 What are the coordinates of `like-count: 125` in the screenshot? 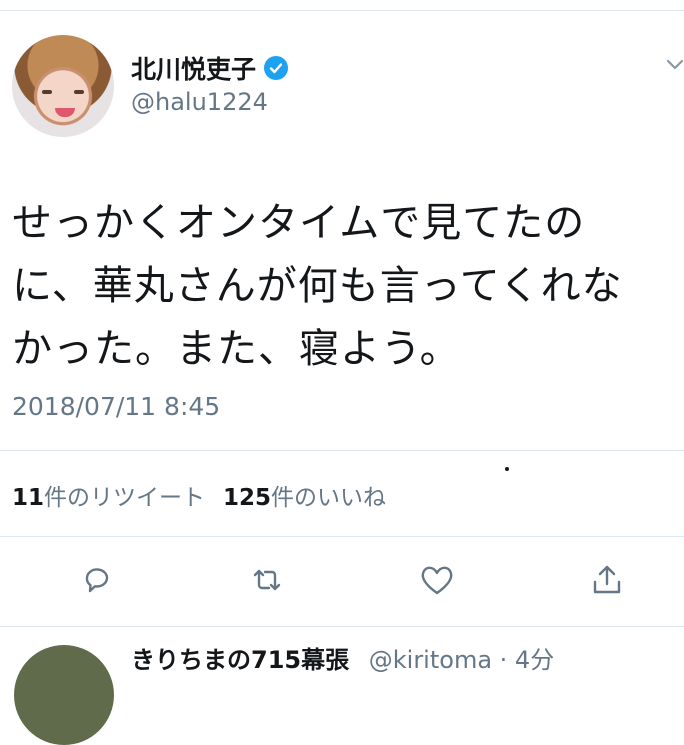 It's located at (247, 498).